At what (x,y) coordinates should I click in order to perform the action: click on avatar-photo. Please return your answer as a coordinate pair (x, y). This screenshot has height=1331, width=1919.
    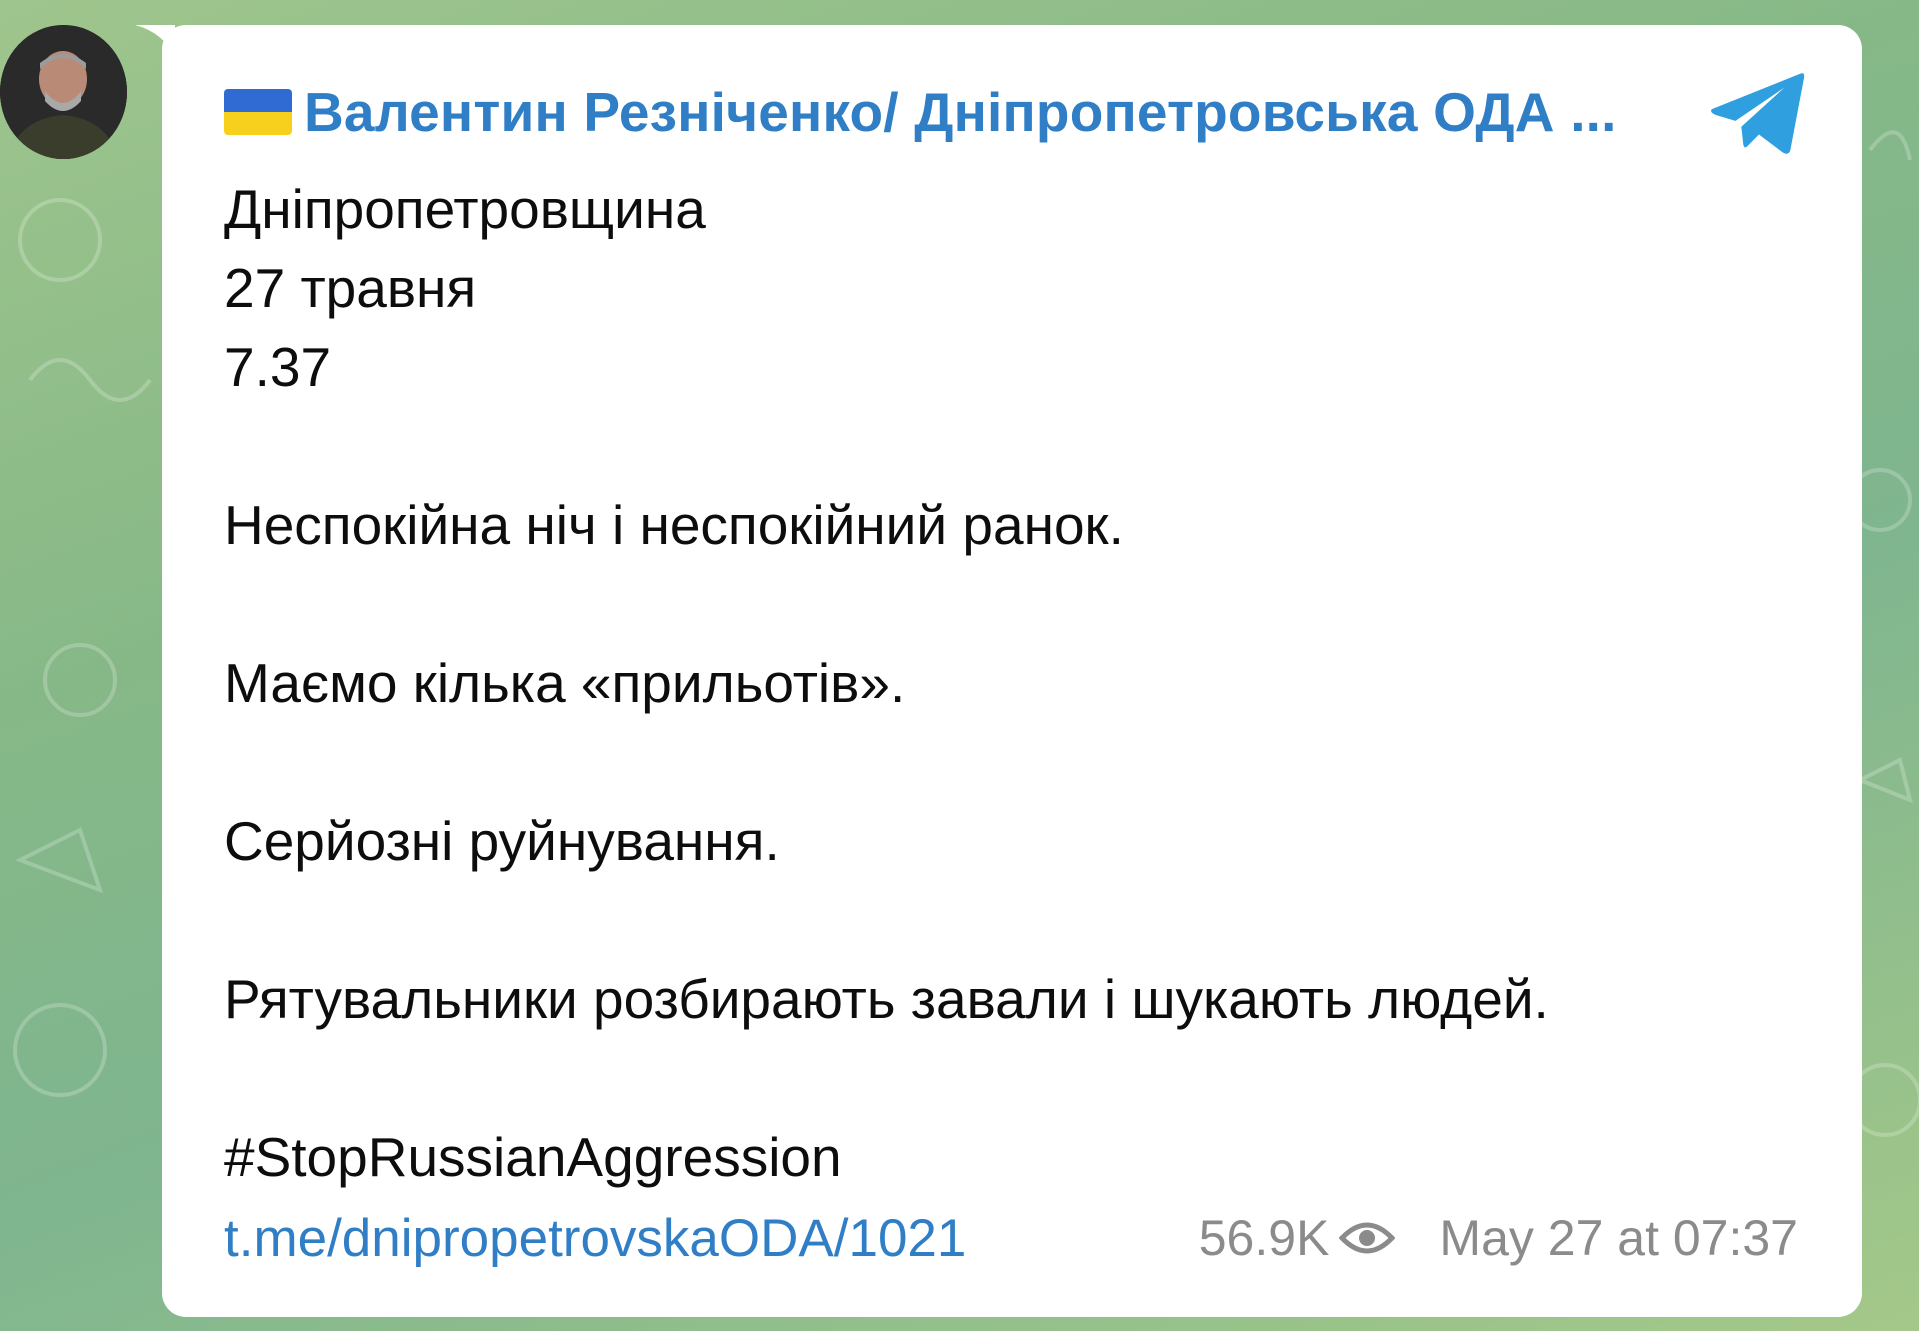
    Looking at the image, I should click on (63, 92).